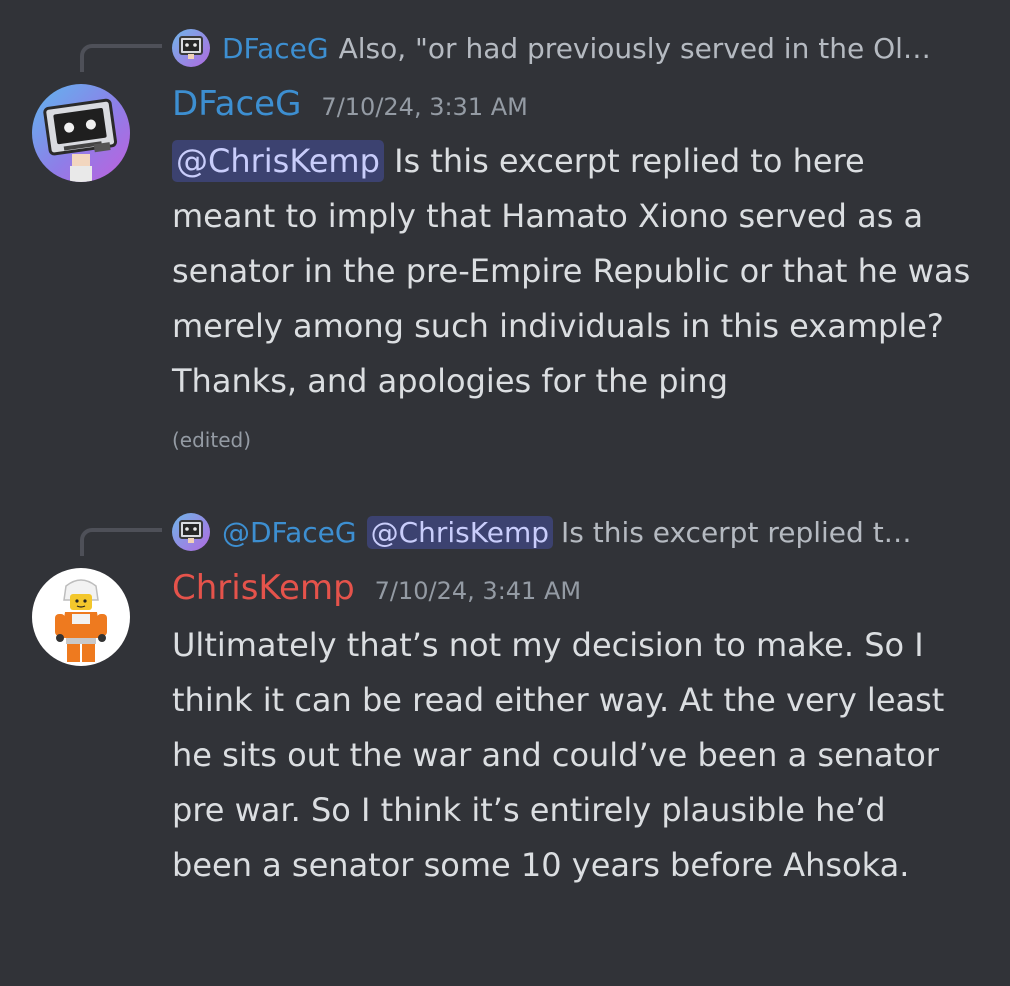 The height and width of the screenshot is (986, 1010). Describe the element at coordinates (278, 161) in the screenshot. I see `user-mention: @ChrisKemp` at that location.